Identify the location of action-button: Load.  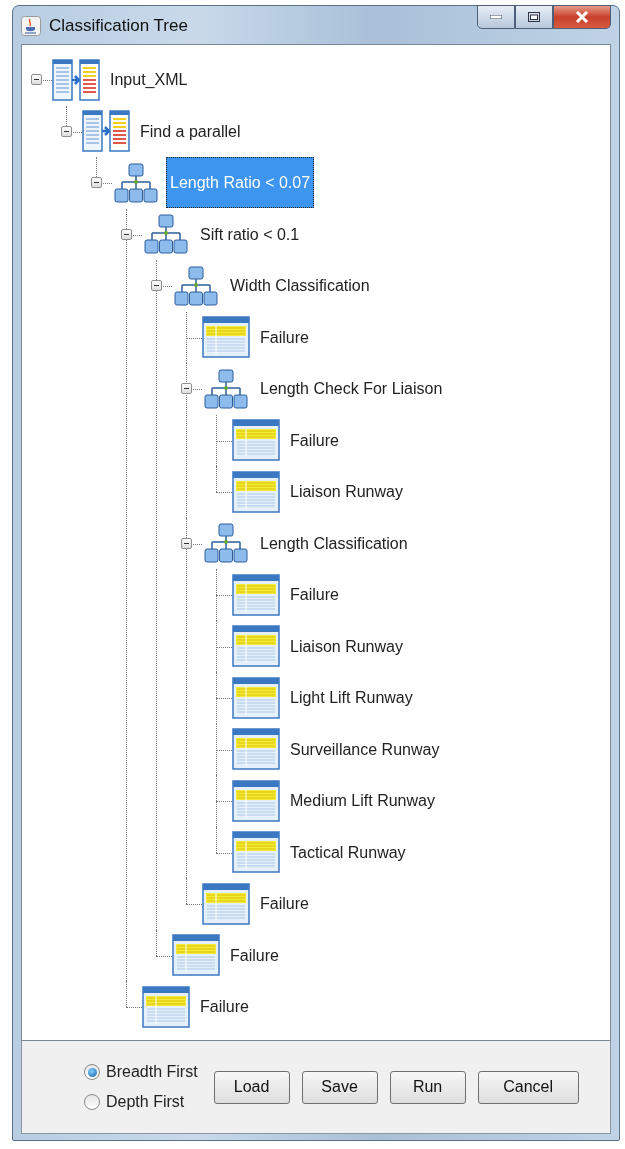
(251, 1087).